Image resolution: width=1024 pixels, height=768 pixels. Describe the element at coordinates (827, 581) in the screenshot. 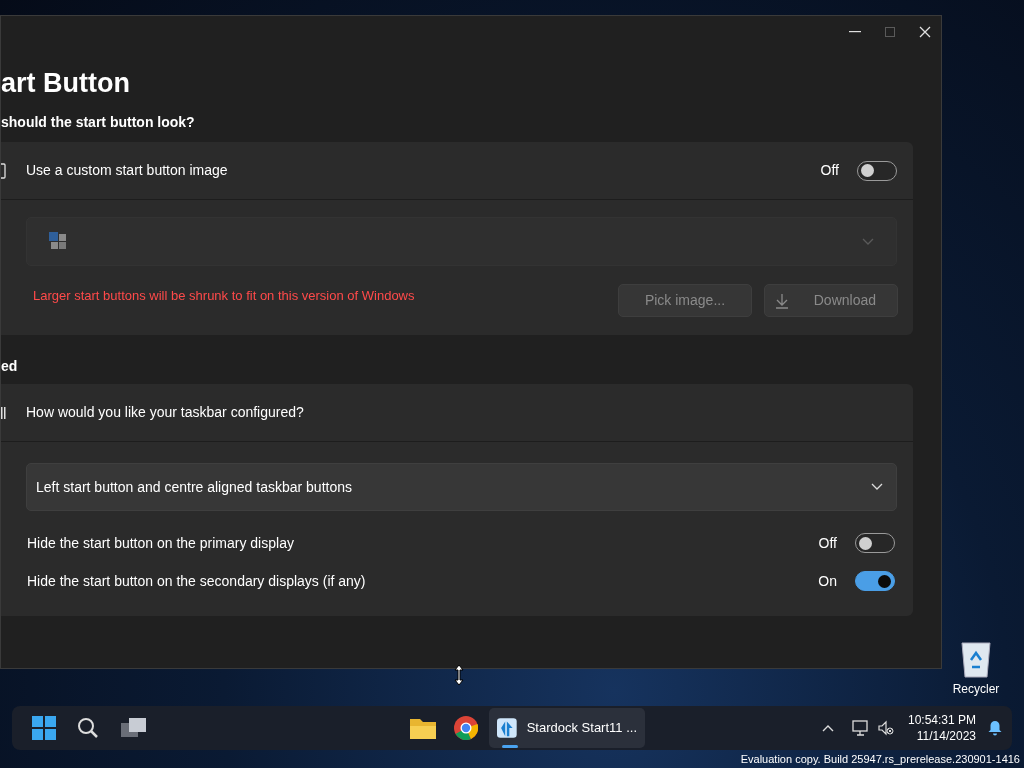

I see `toggle-state-text: On` at that location.